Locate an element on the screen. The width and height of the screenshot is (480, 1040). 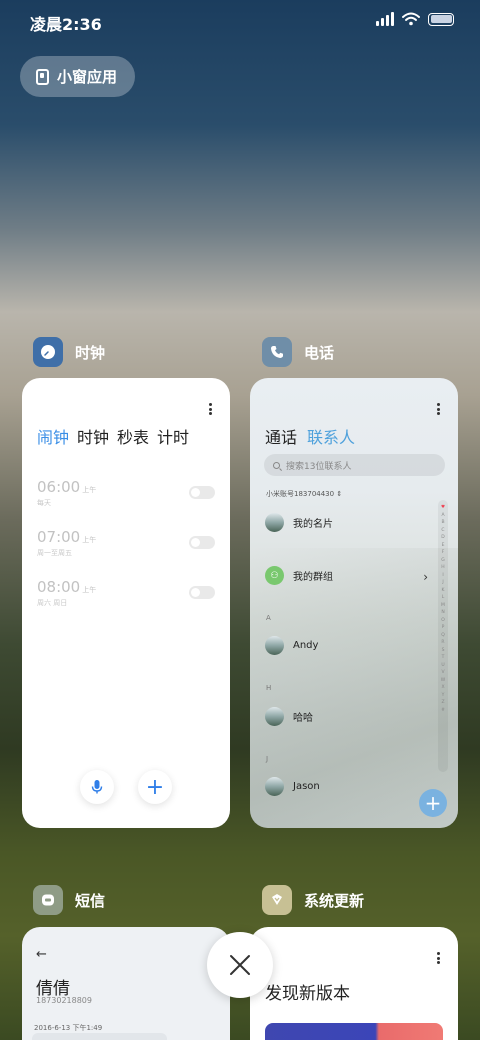
status-bar: 凌晨2:36 is located at coordinates (240, 22).